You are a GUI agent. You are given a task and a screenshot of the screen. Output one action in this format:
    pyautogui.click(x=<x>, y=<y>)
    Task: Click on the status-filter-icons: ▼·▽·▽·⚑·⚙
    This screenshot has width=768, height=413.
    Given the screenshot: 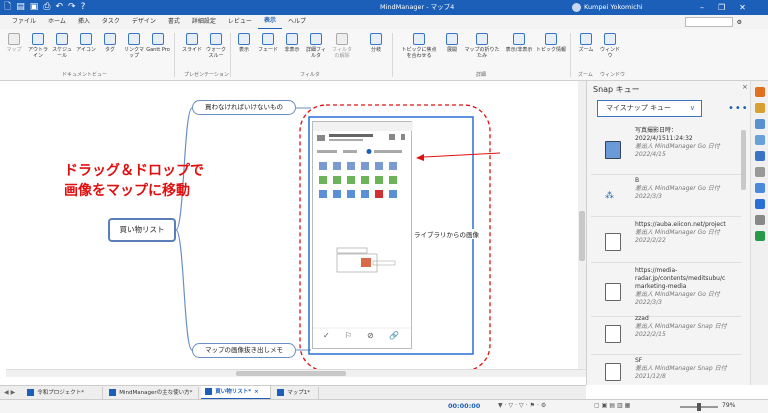 What is the action you would take?
    pyautogui.click(x=523, y=405)
    